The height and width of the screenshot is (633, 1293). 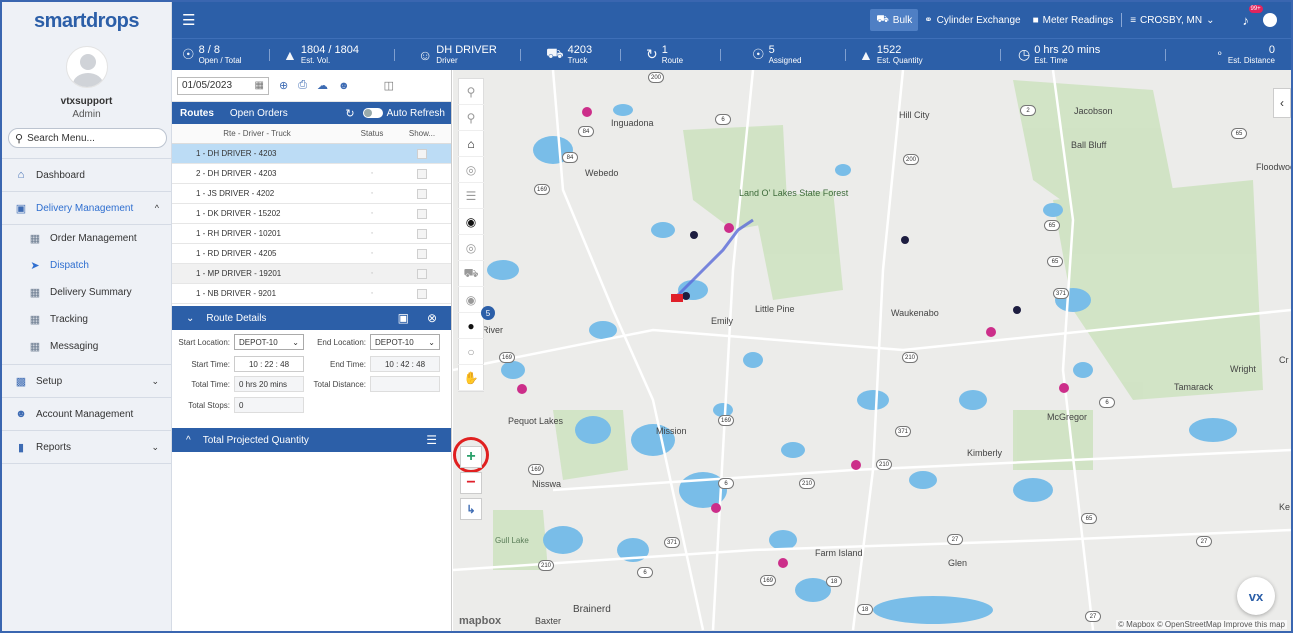 What do you see at coordinates (911, 159) in the screenshot?
I see `route-shield: 200` at bounding box center [911, 159].